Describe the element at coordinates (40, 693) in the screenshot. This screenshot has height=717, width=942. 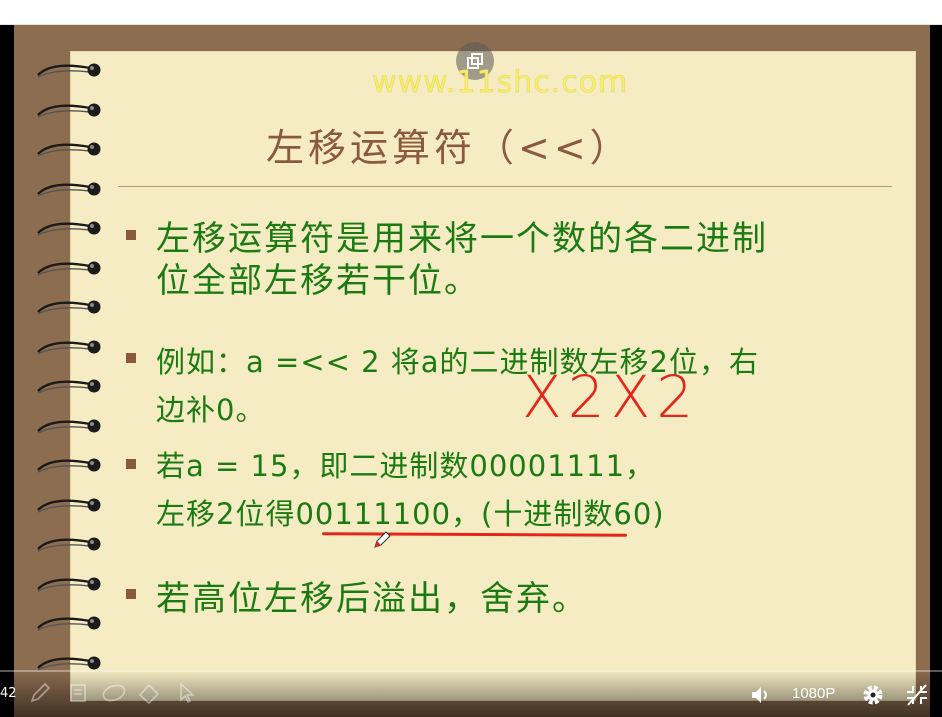
I see `pen-icon` at that location.